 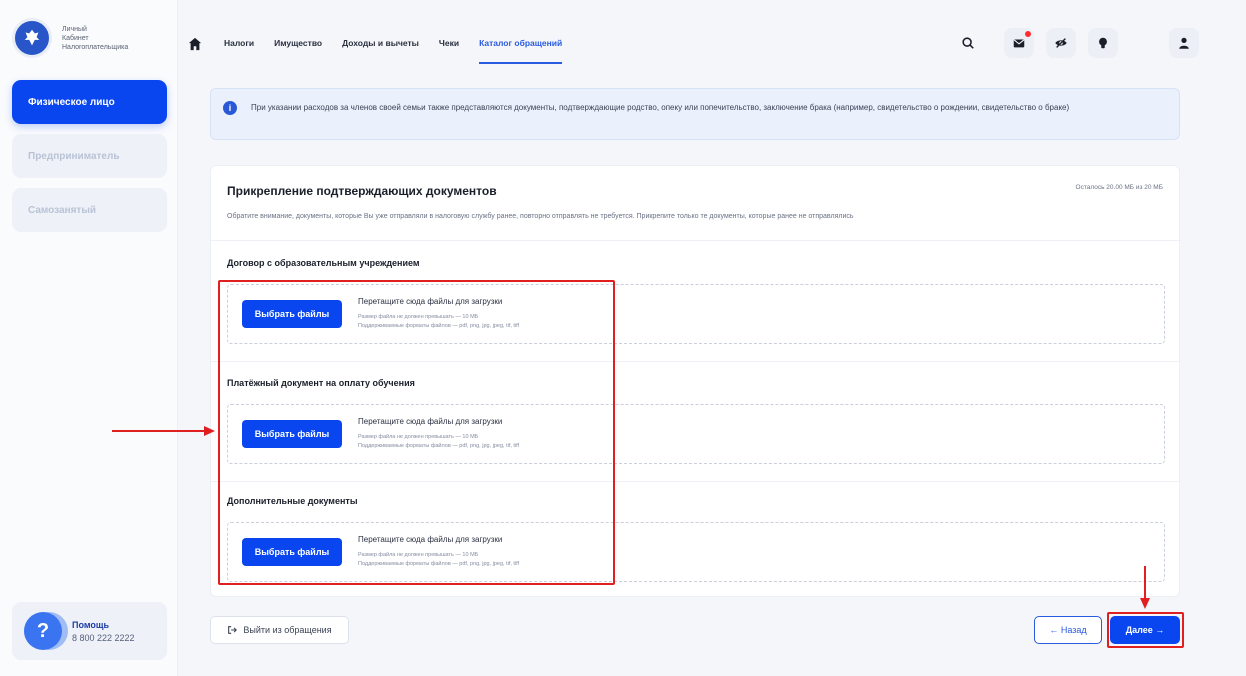 I want to click on lightbulb-icon, so click(x=1103, y=43).